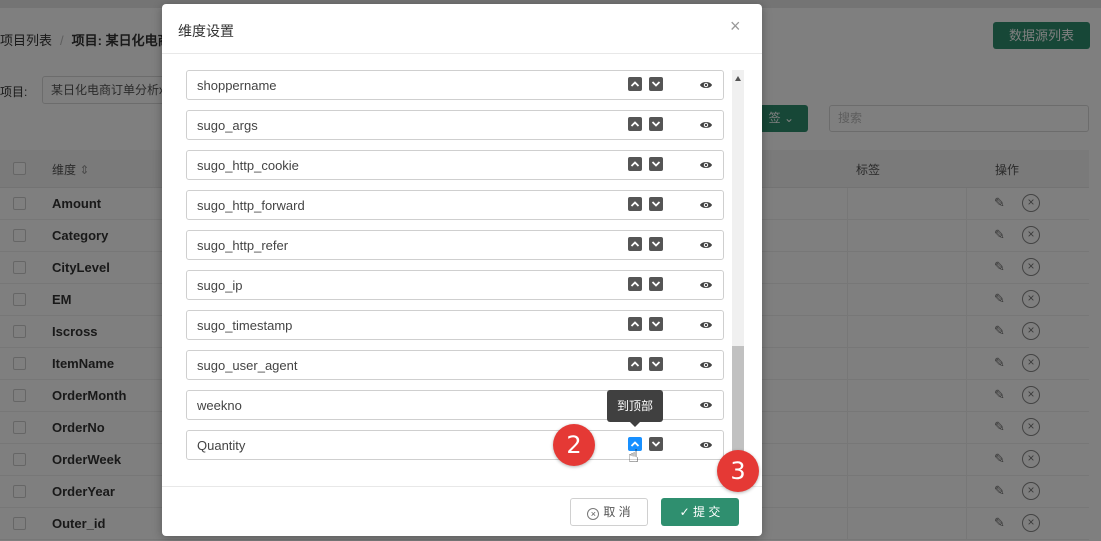 The height and width of the screenshot is (541, 1101). Describe the element at coordinates (735, 26) in the screenshot. I see `close-icon: ×` at that location.